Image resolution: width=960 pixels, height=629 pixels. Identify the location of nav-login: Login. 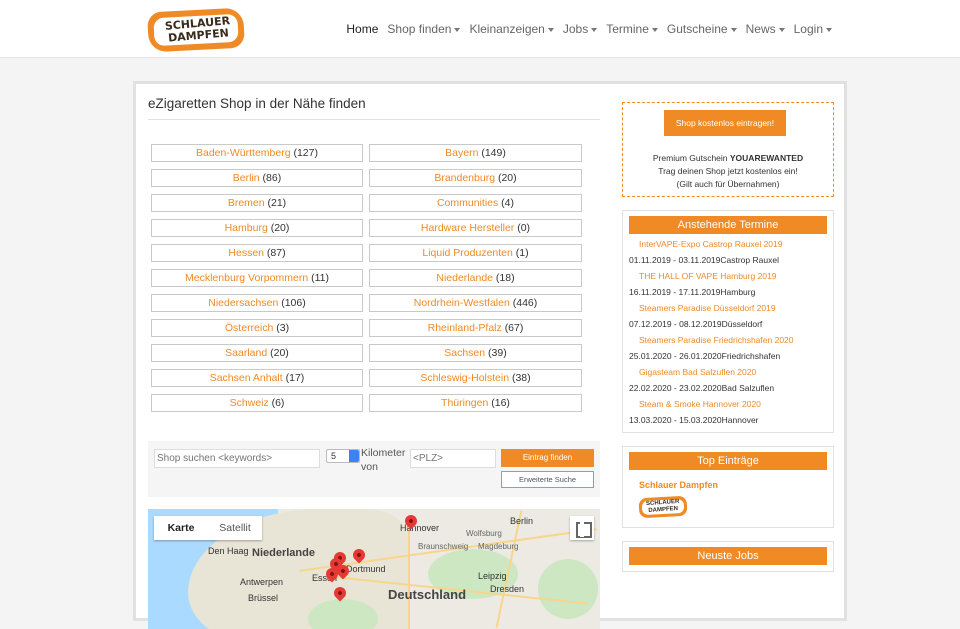
(813, 29).